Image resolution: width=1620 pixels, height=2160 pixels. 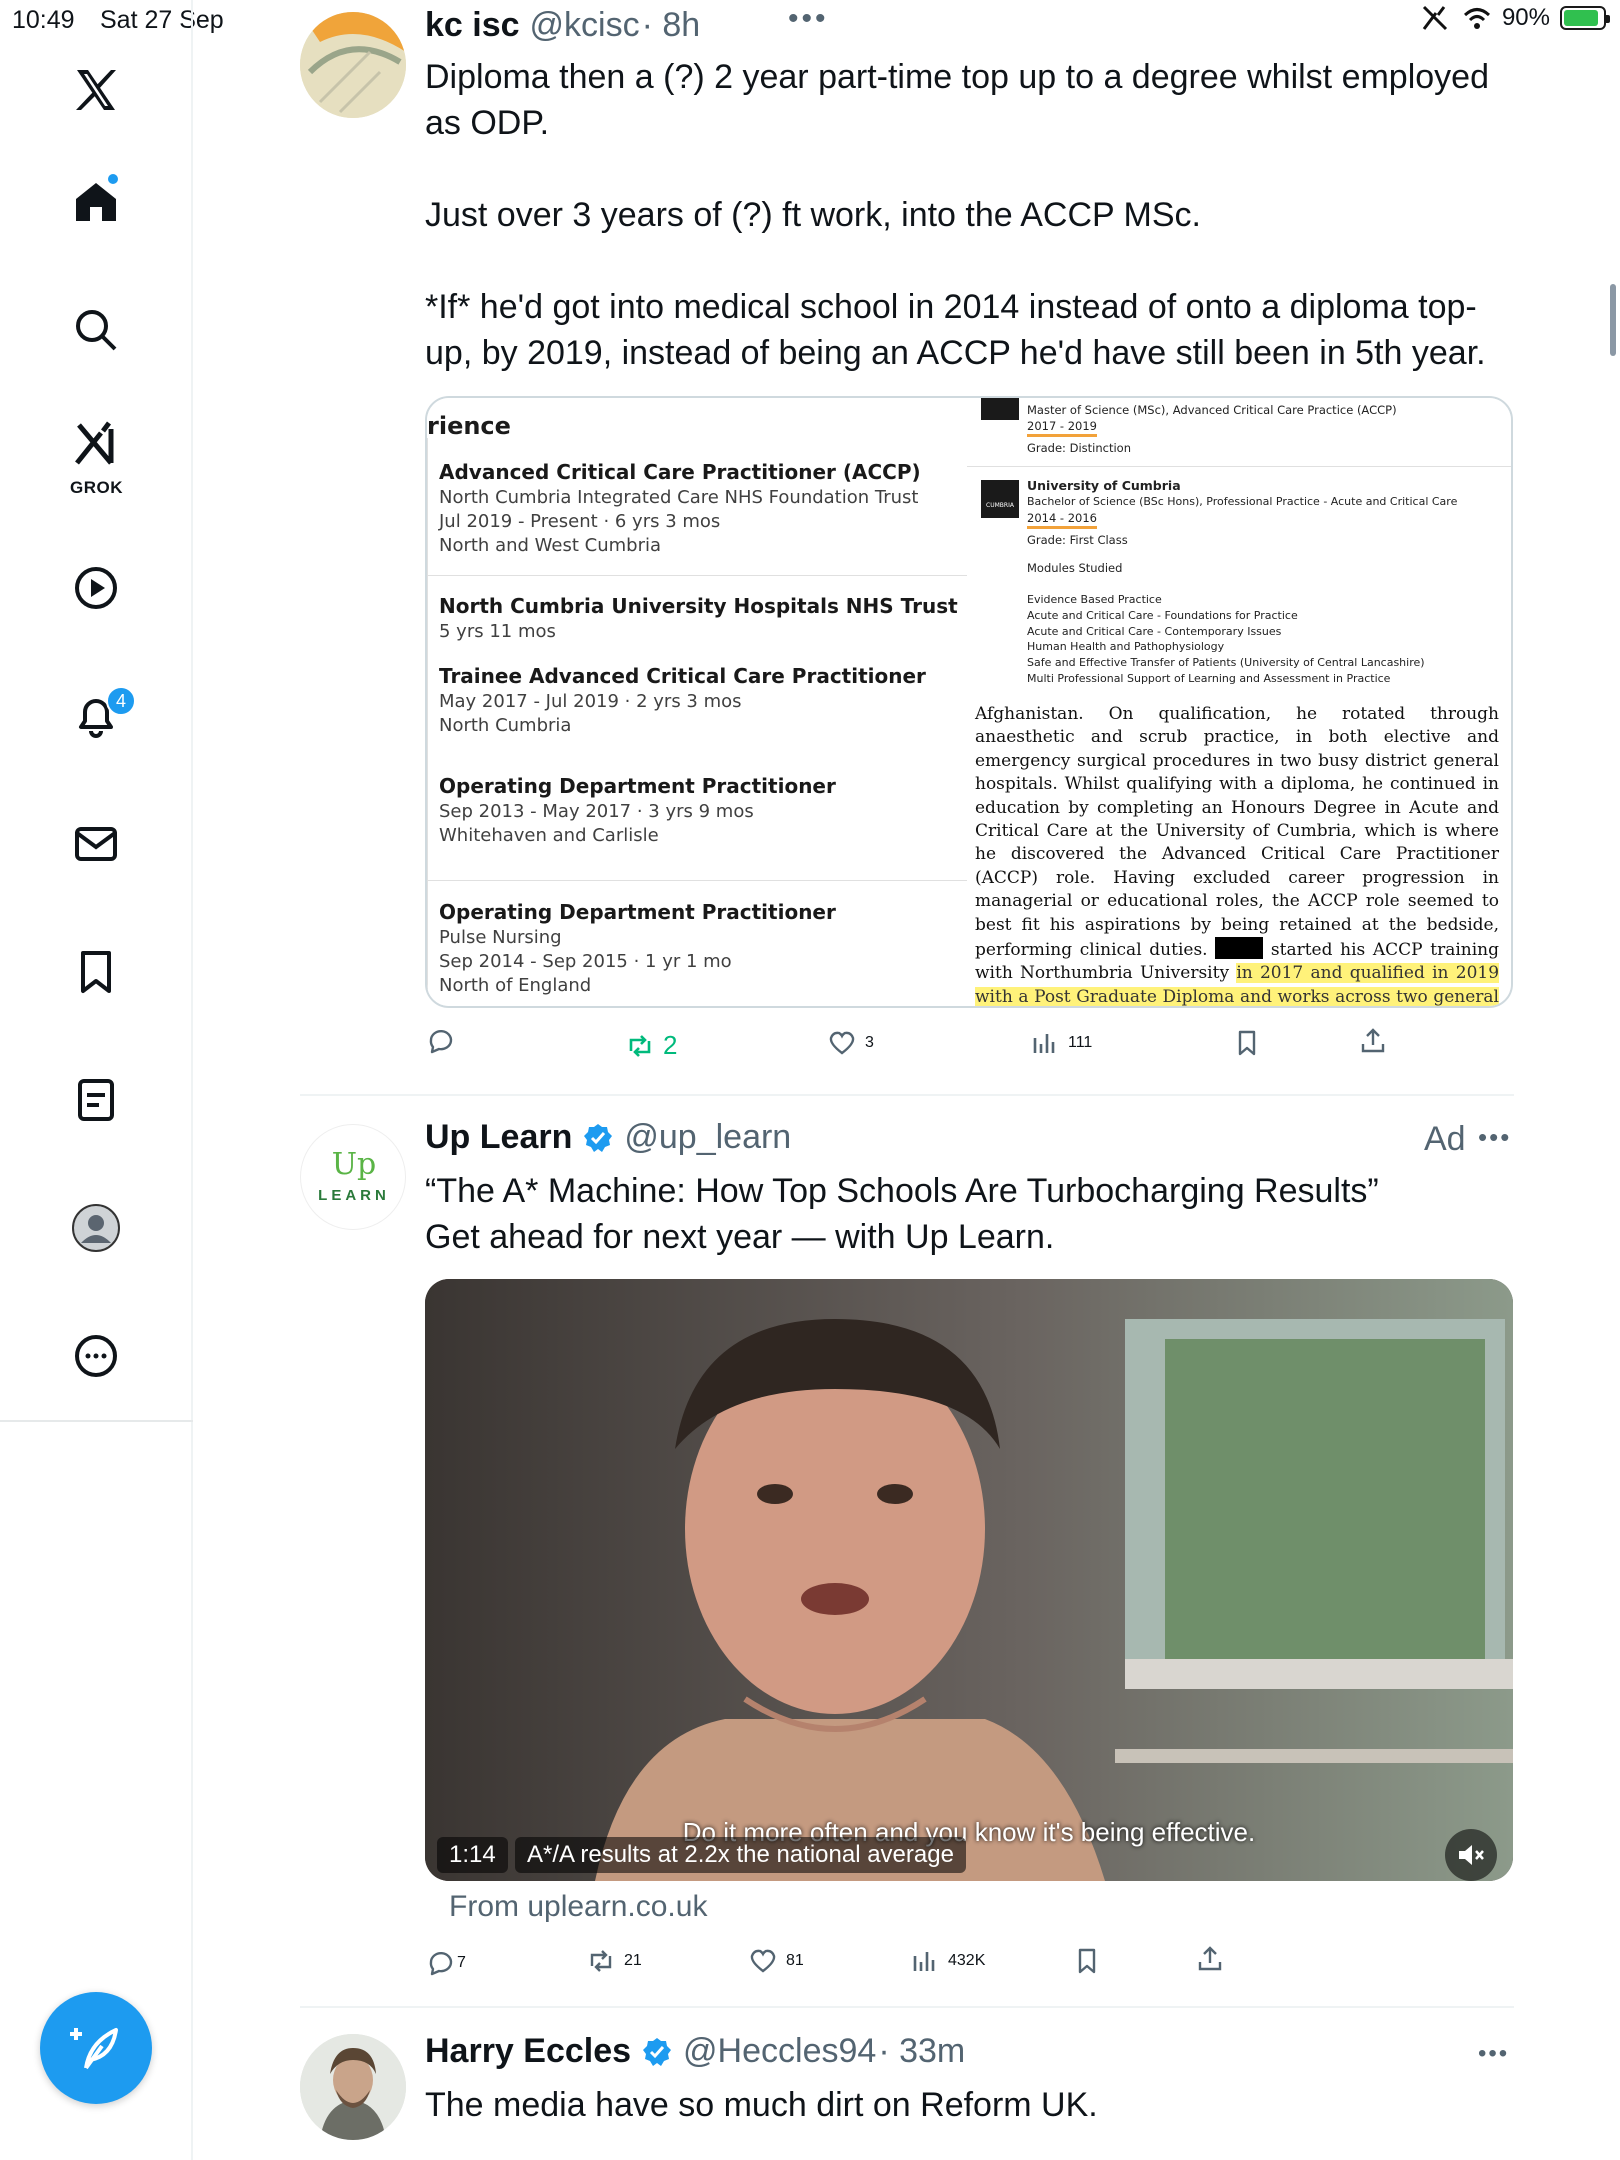 What do you see at coordinates (633, 1960) in the screenshot?
I see `repost-count: 21` at bounding box center [633, 1960].